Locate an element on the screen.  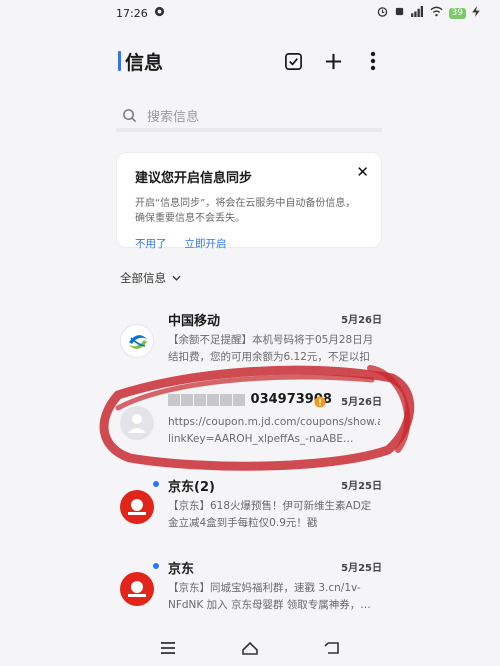
header-actions is located at coordinates (333, 61).